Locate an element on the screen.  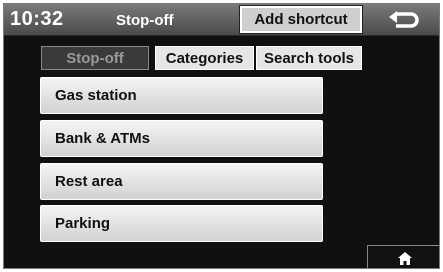
back-arrow-icon is located at coordinates (404, 19).